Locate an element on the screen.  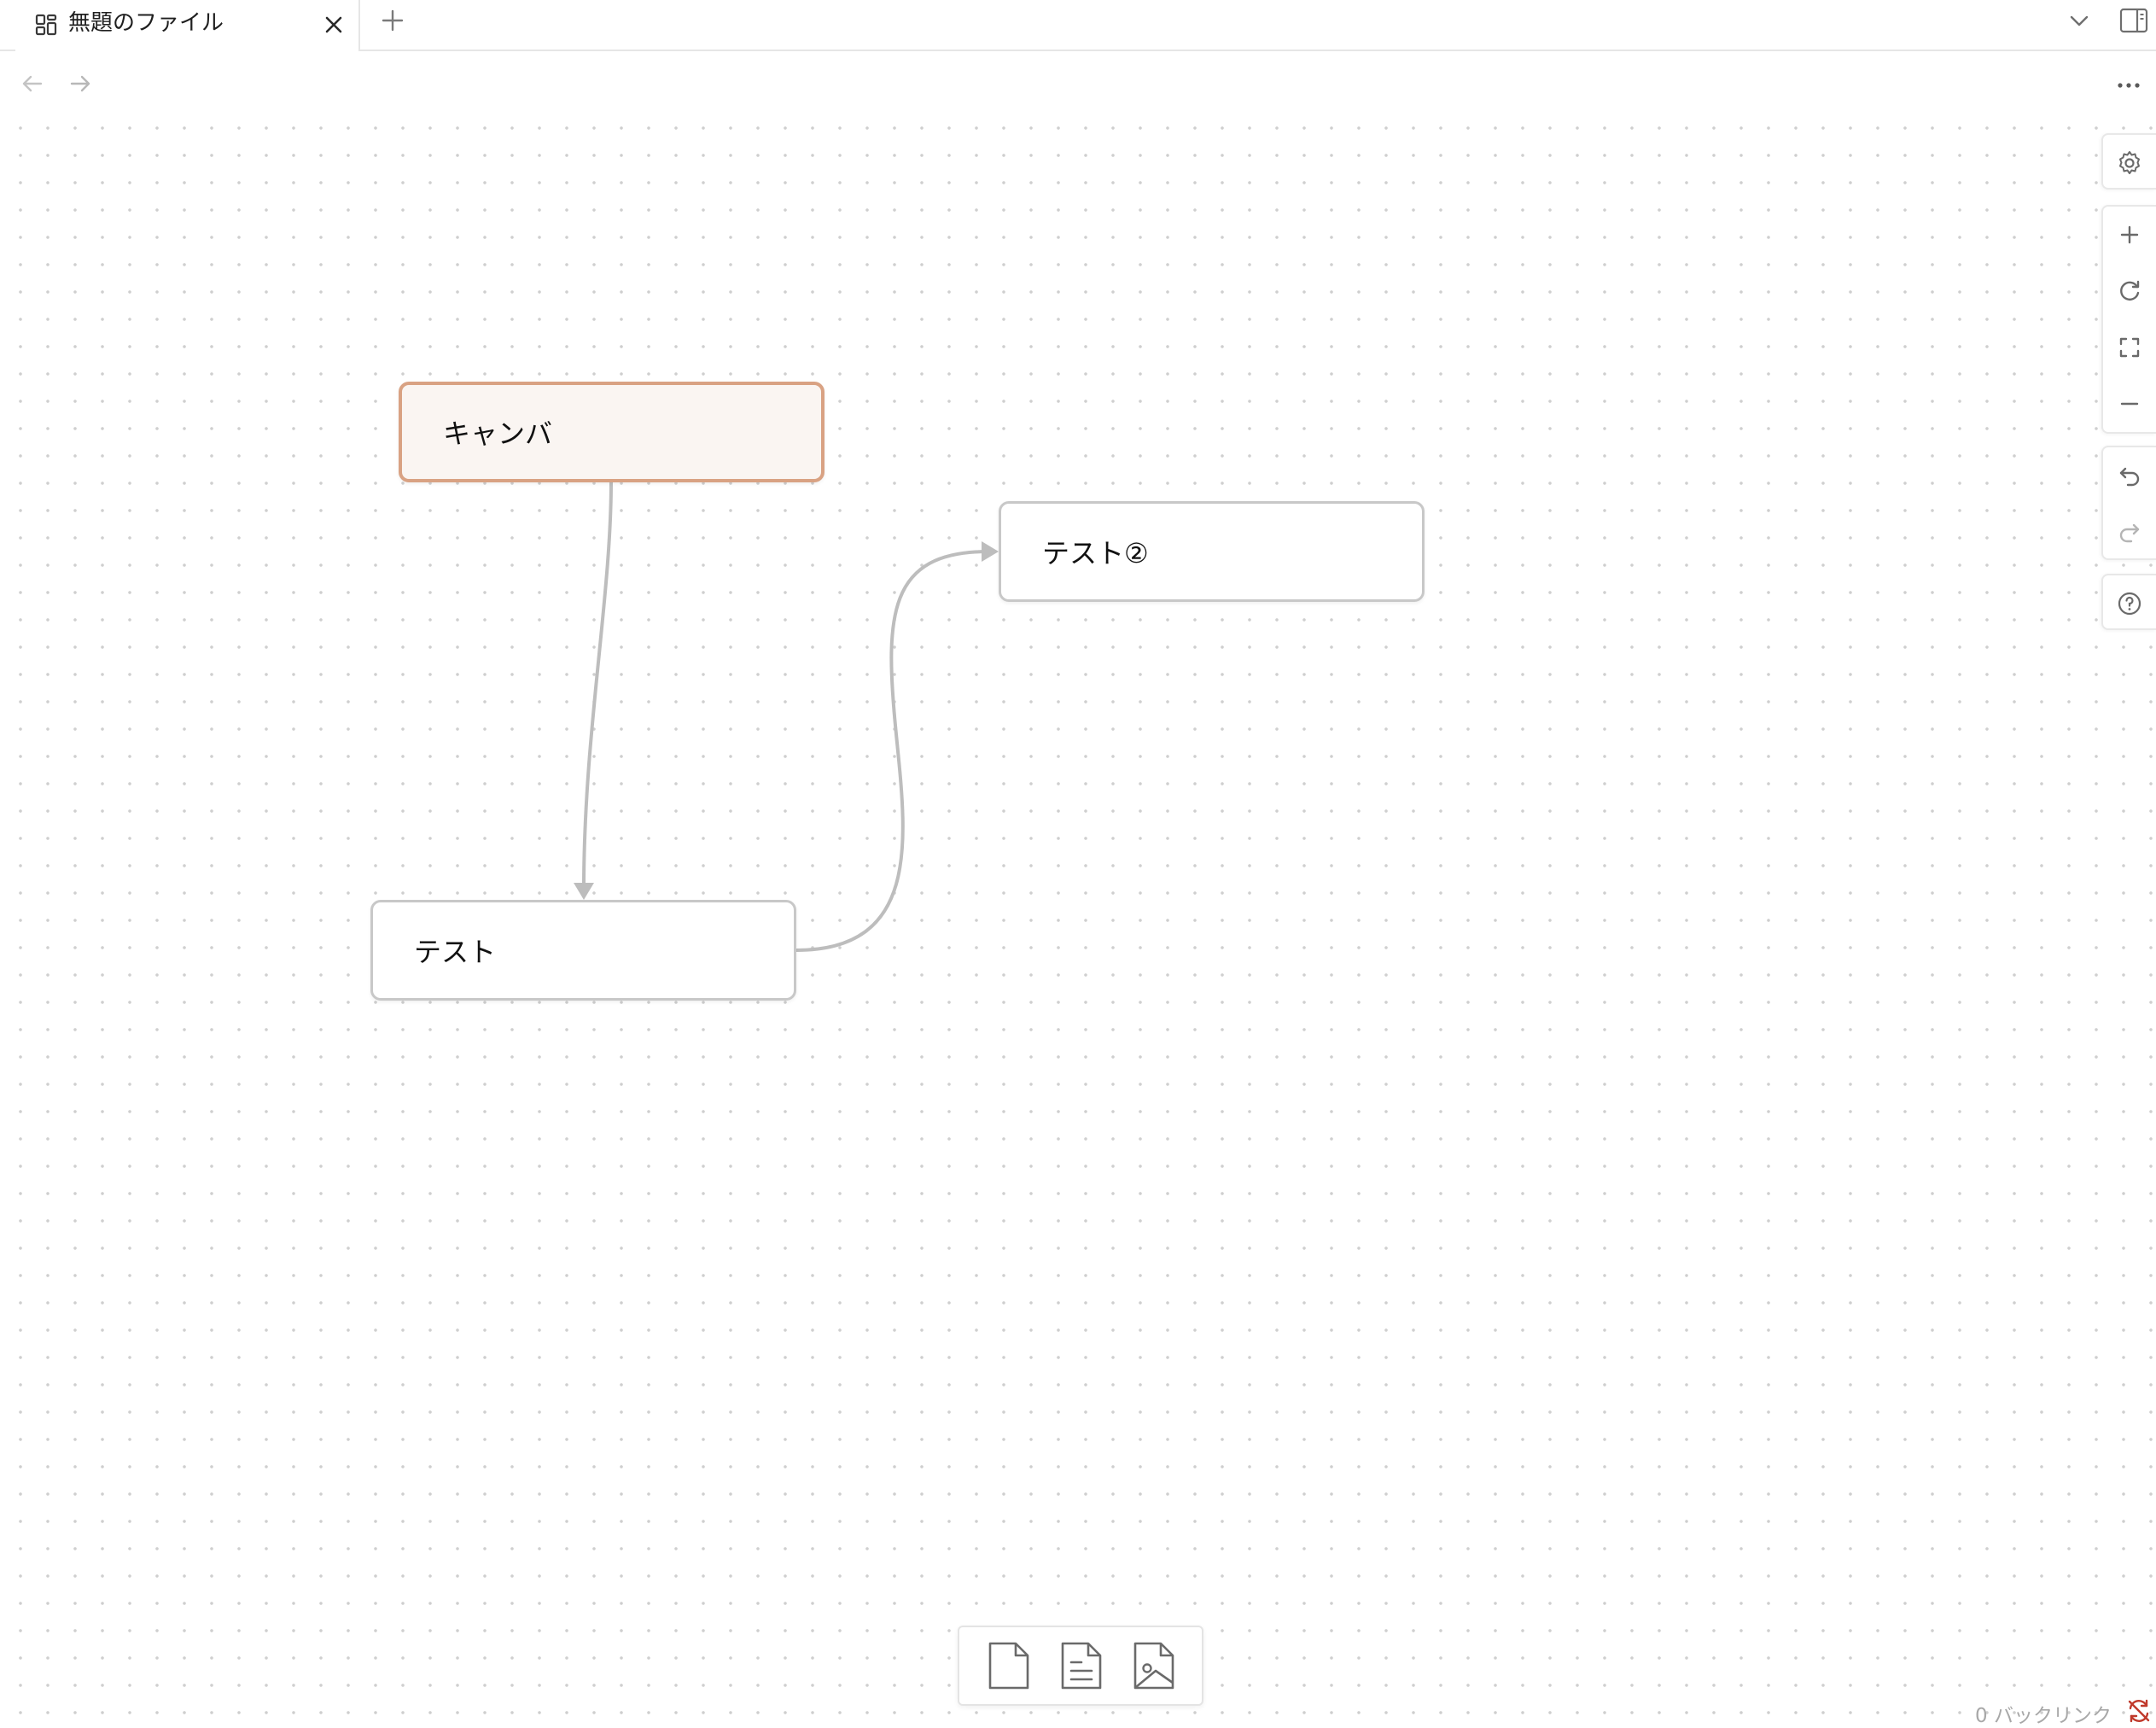
add-media-icon is located at coordinates (1154, 1666).